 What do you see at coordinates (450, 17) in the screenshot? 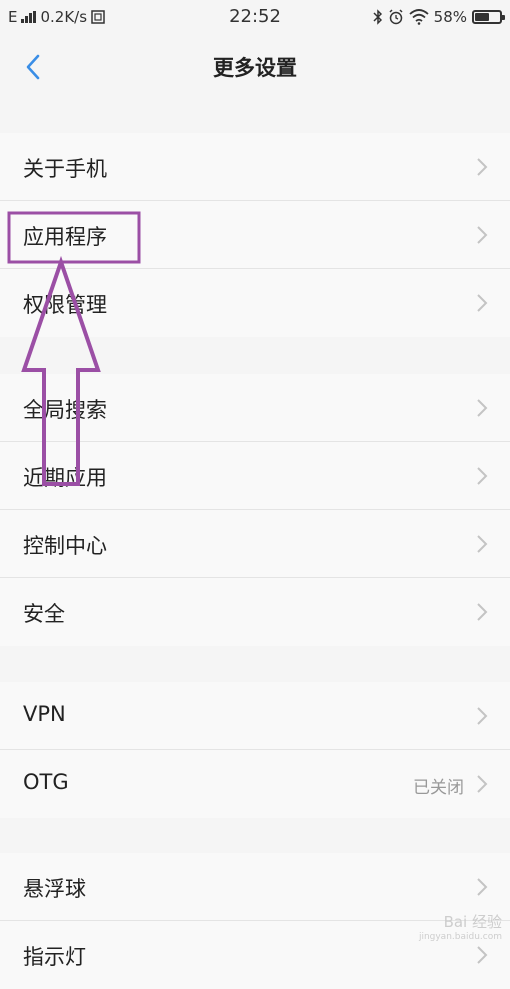
I see `battery-percent: 58%` at bounding box center [450, 17].